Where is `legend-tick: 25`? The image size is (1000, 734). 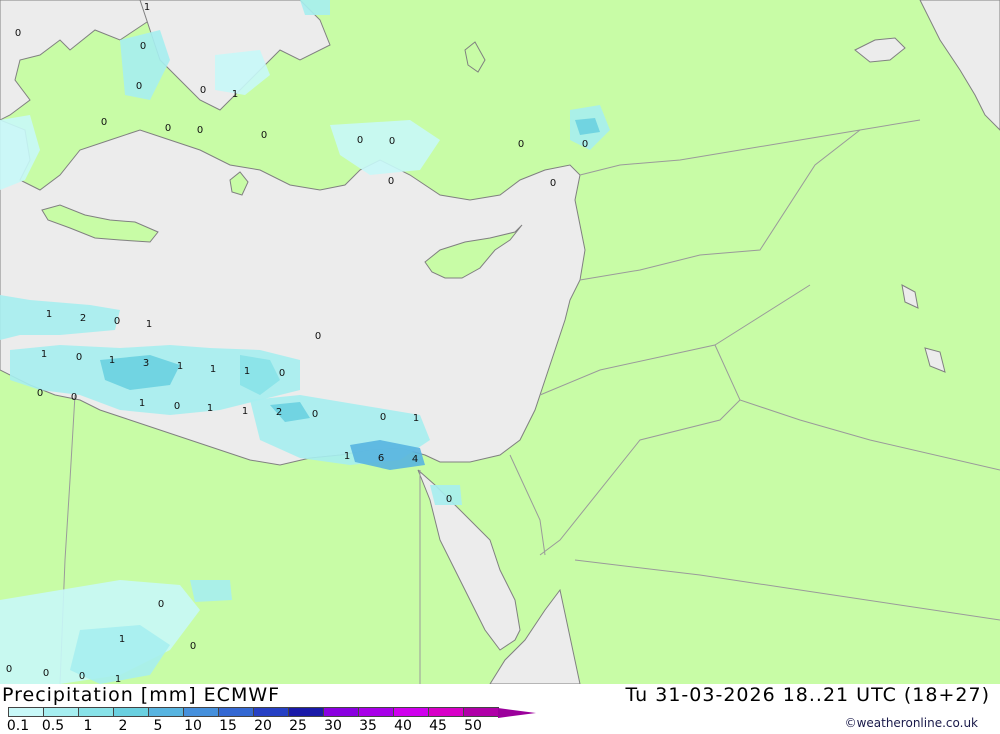
legend-tick: 25 is located at coordinates (298, 726).